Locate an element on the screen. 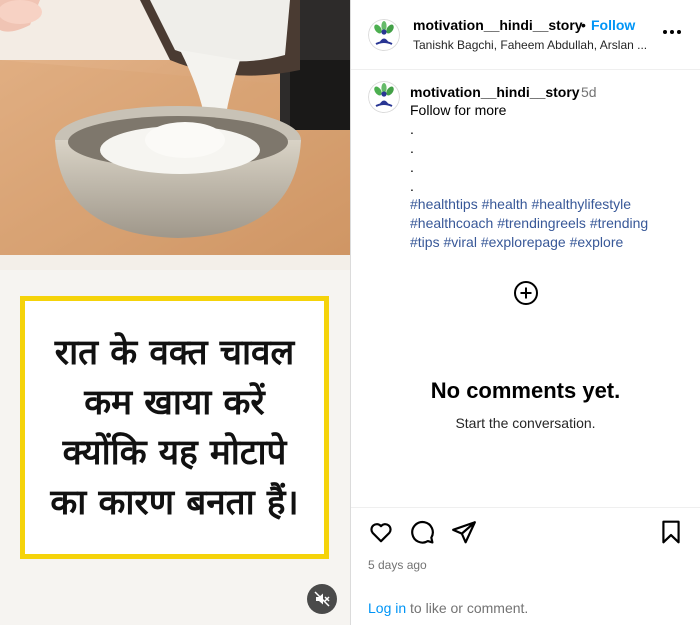 The width and height of the screenshot is (700, 625). share-icon is located at coordinates (464, 532).